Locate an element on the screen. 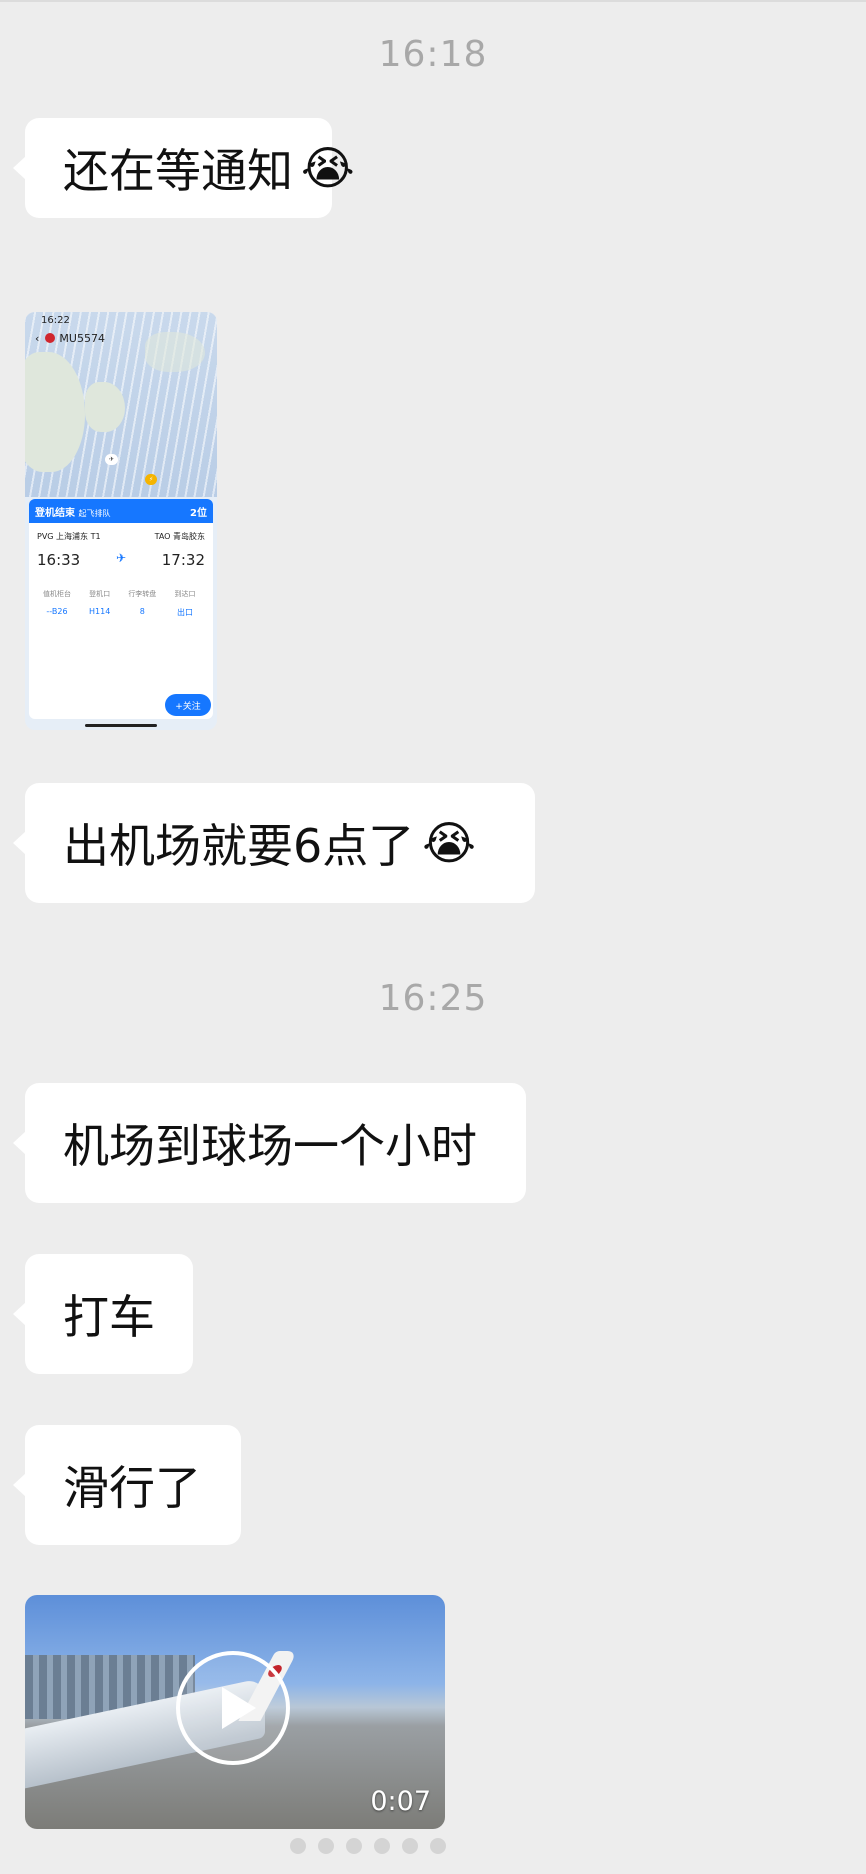 The width and height of the screenshot is (866, 1874). departure-time: 16:33 is located at coordinates (59, 560).